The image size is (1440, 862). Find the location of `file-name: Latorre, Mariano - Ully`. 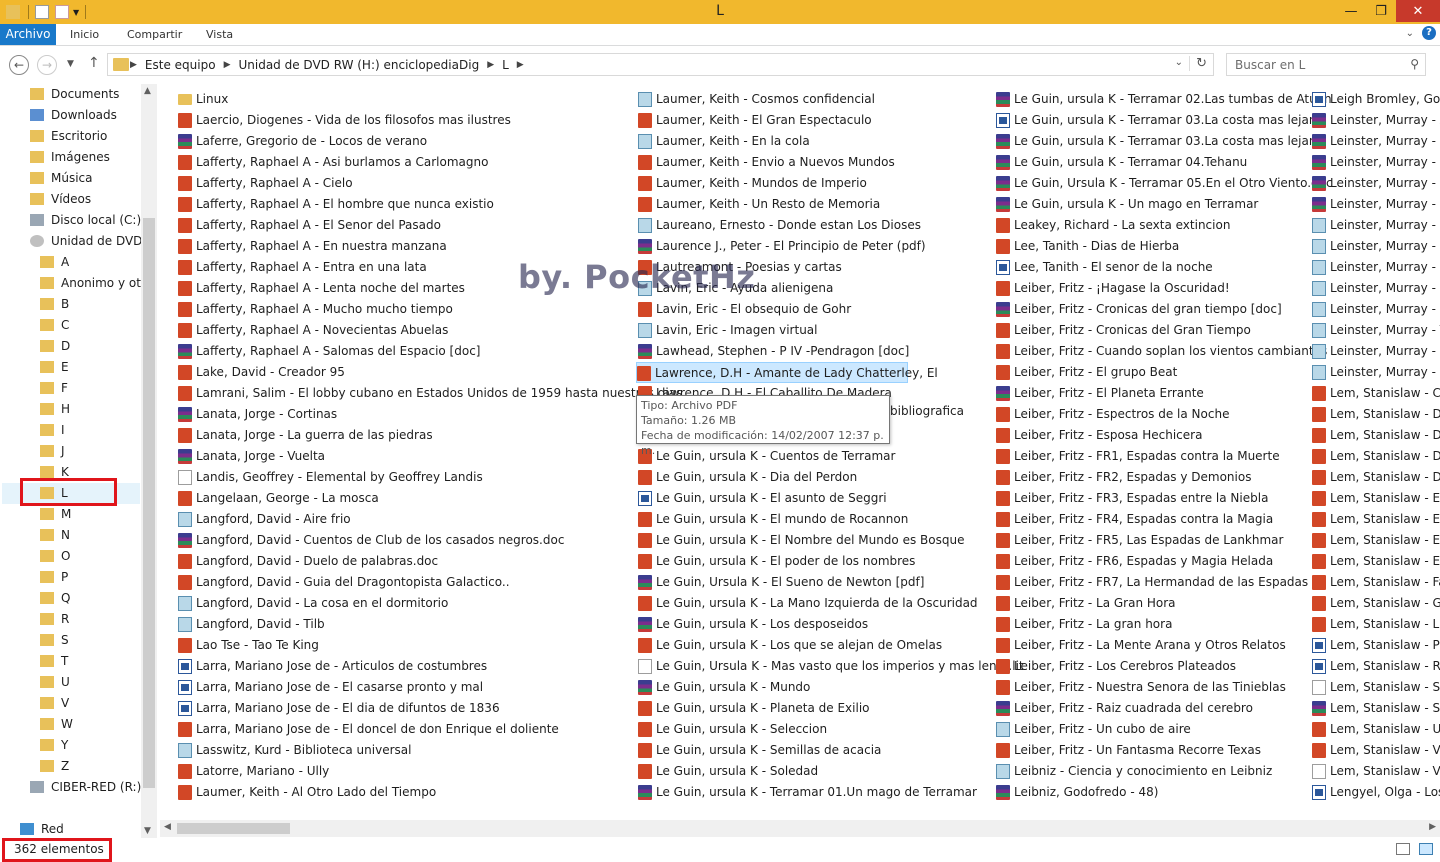

file-name: Latorre, Mariano - Ully is located at coordinates (263, 771).